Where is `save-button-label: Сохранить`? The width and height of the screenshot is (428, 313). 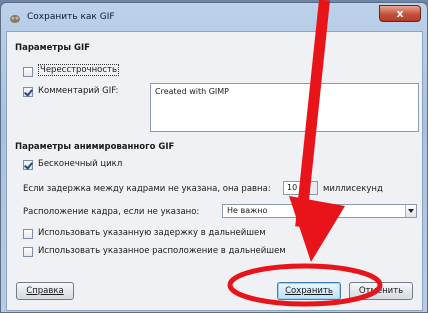
save-button-label: Сохранить is located at coordinates (309, 291).